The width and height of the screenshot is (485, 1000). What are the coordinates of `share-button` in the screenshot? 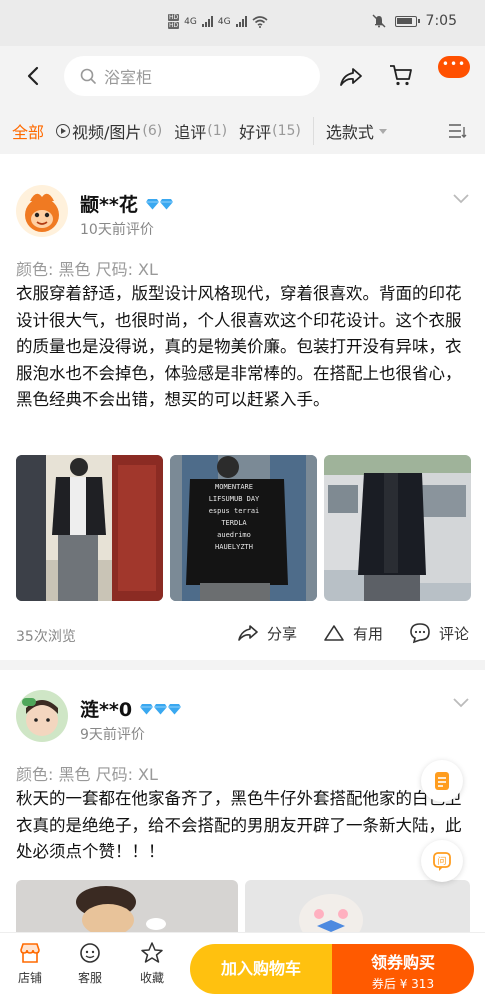 It's located at (351, 77).